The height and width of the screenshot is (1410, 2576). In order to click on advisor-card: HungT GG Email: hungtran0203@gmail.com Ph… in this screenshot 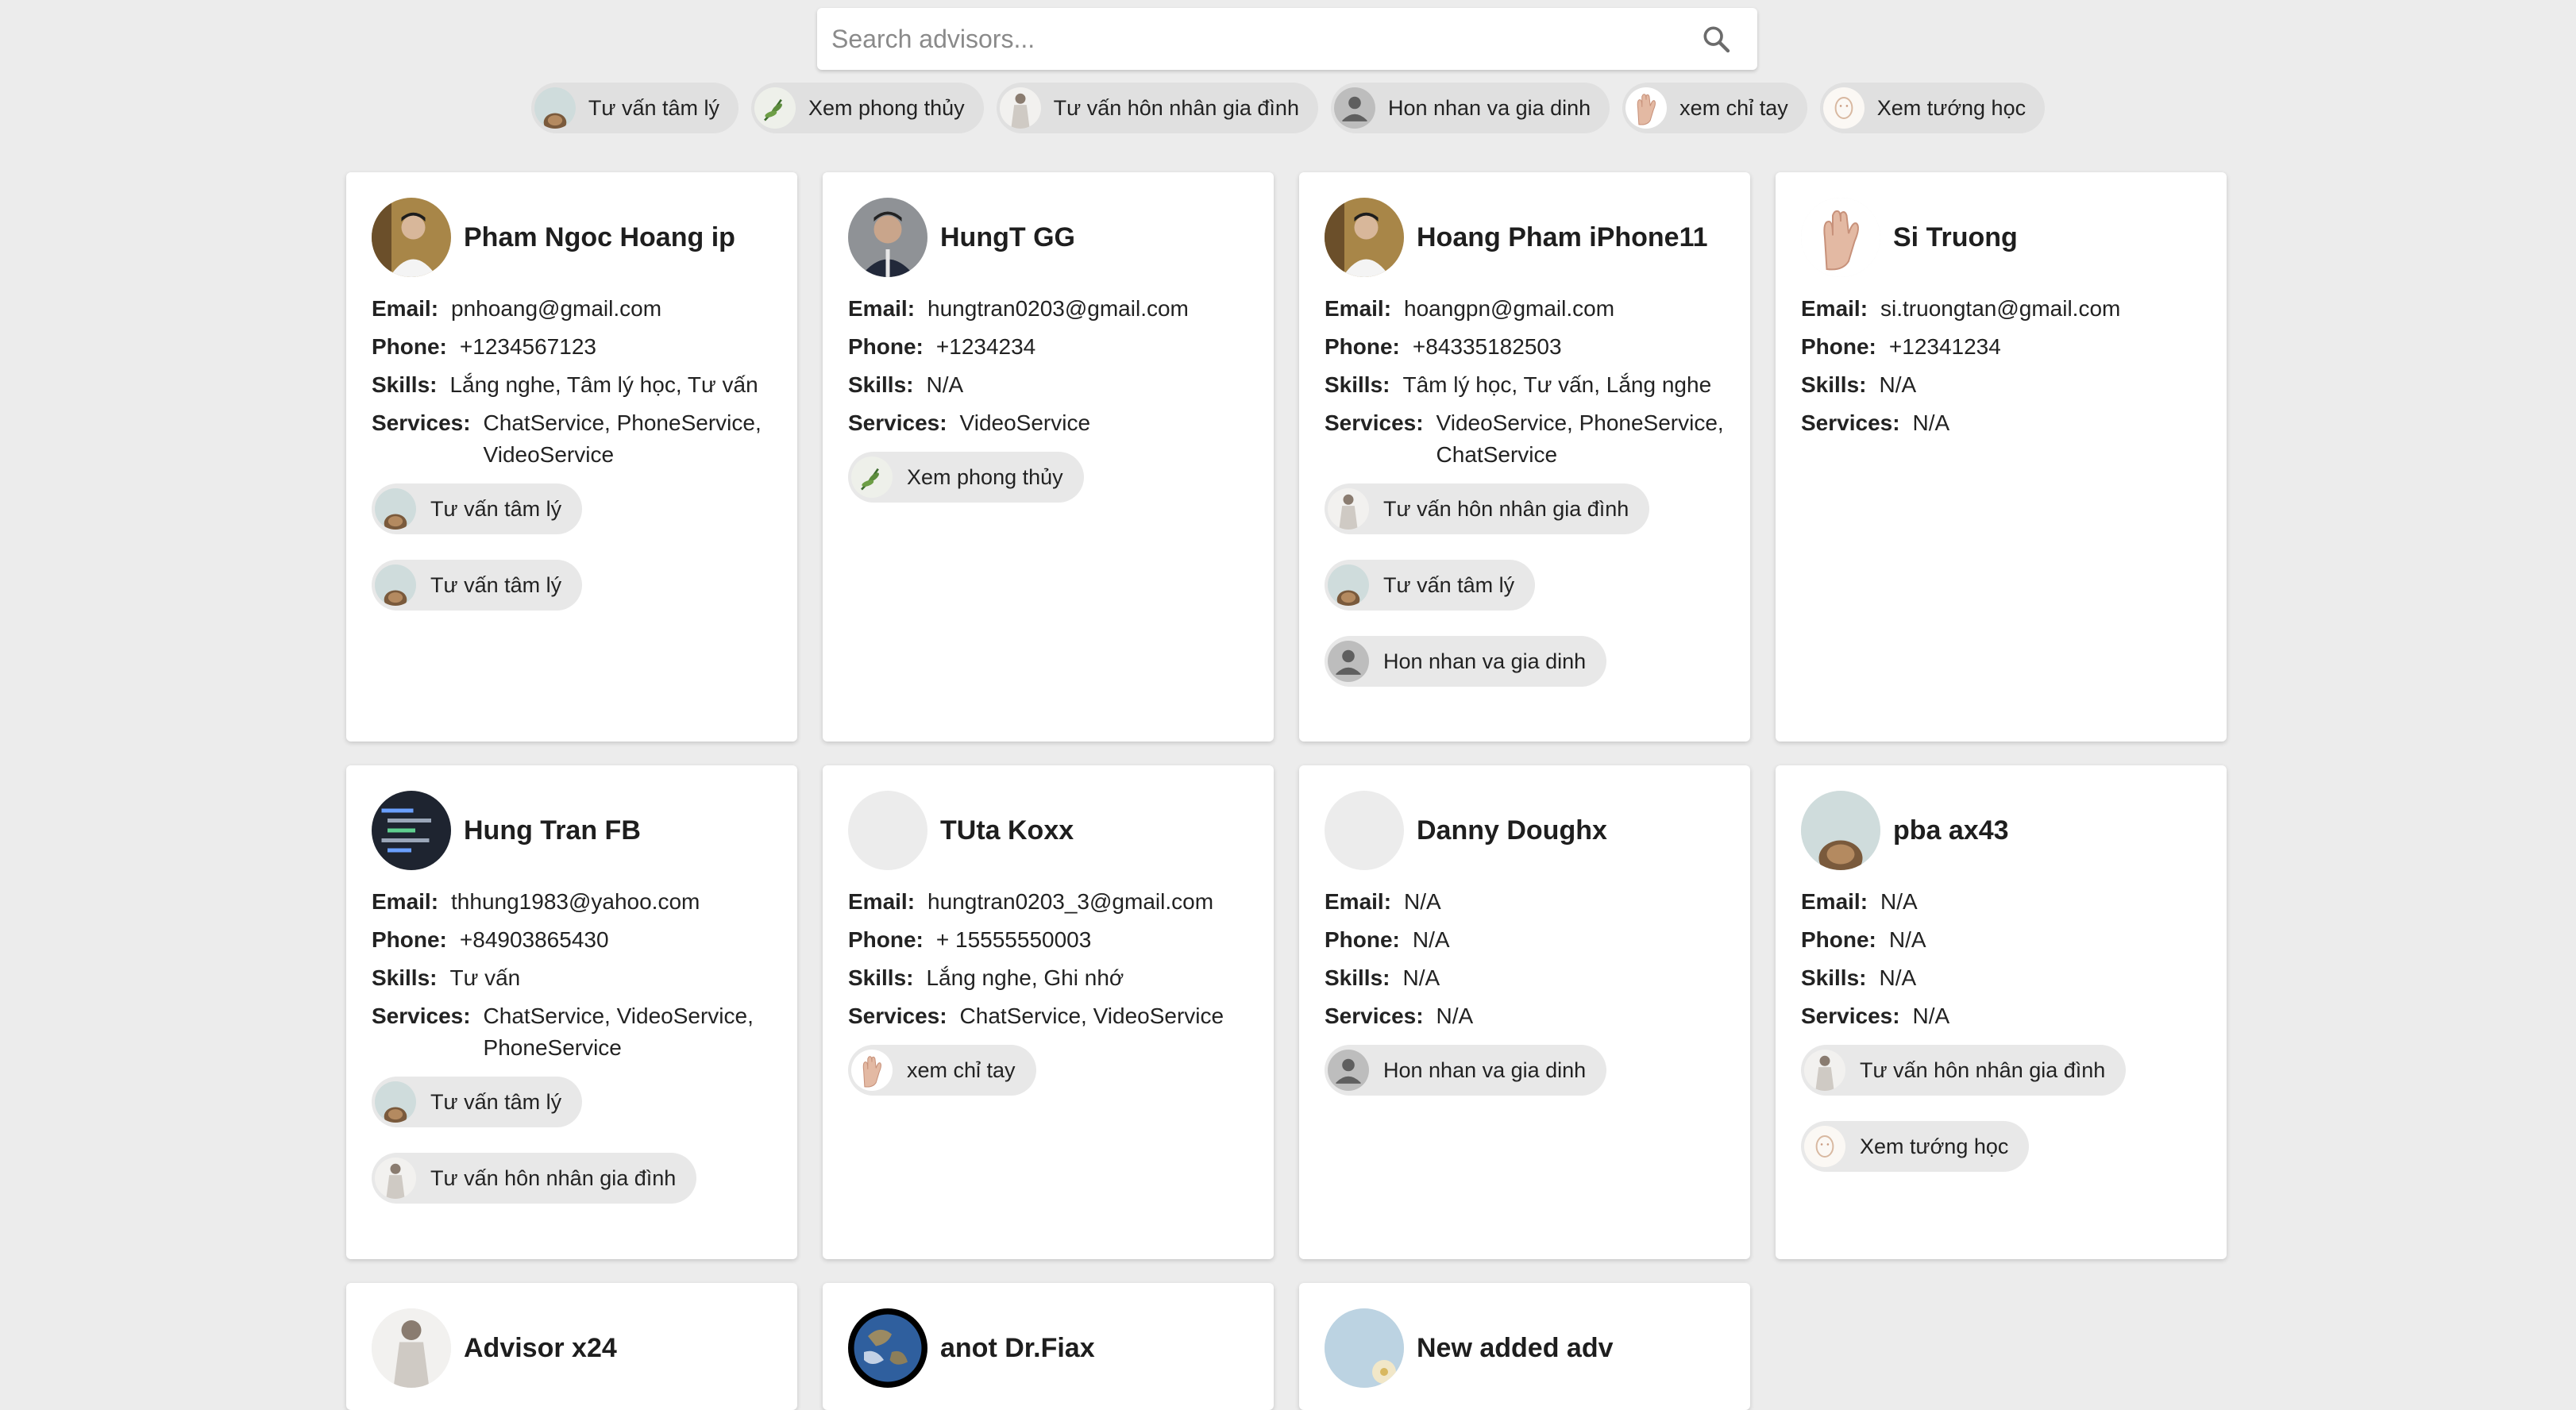, I will do `click(1048, 457)`.